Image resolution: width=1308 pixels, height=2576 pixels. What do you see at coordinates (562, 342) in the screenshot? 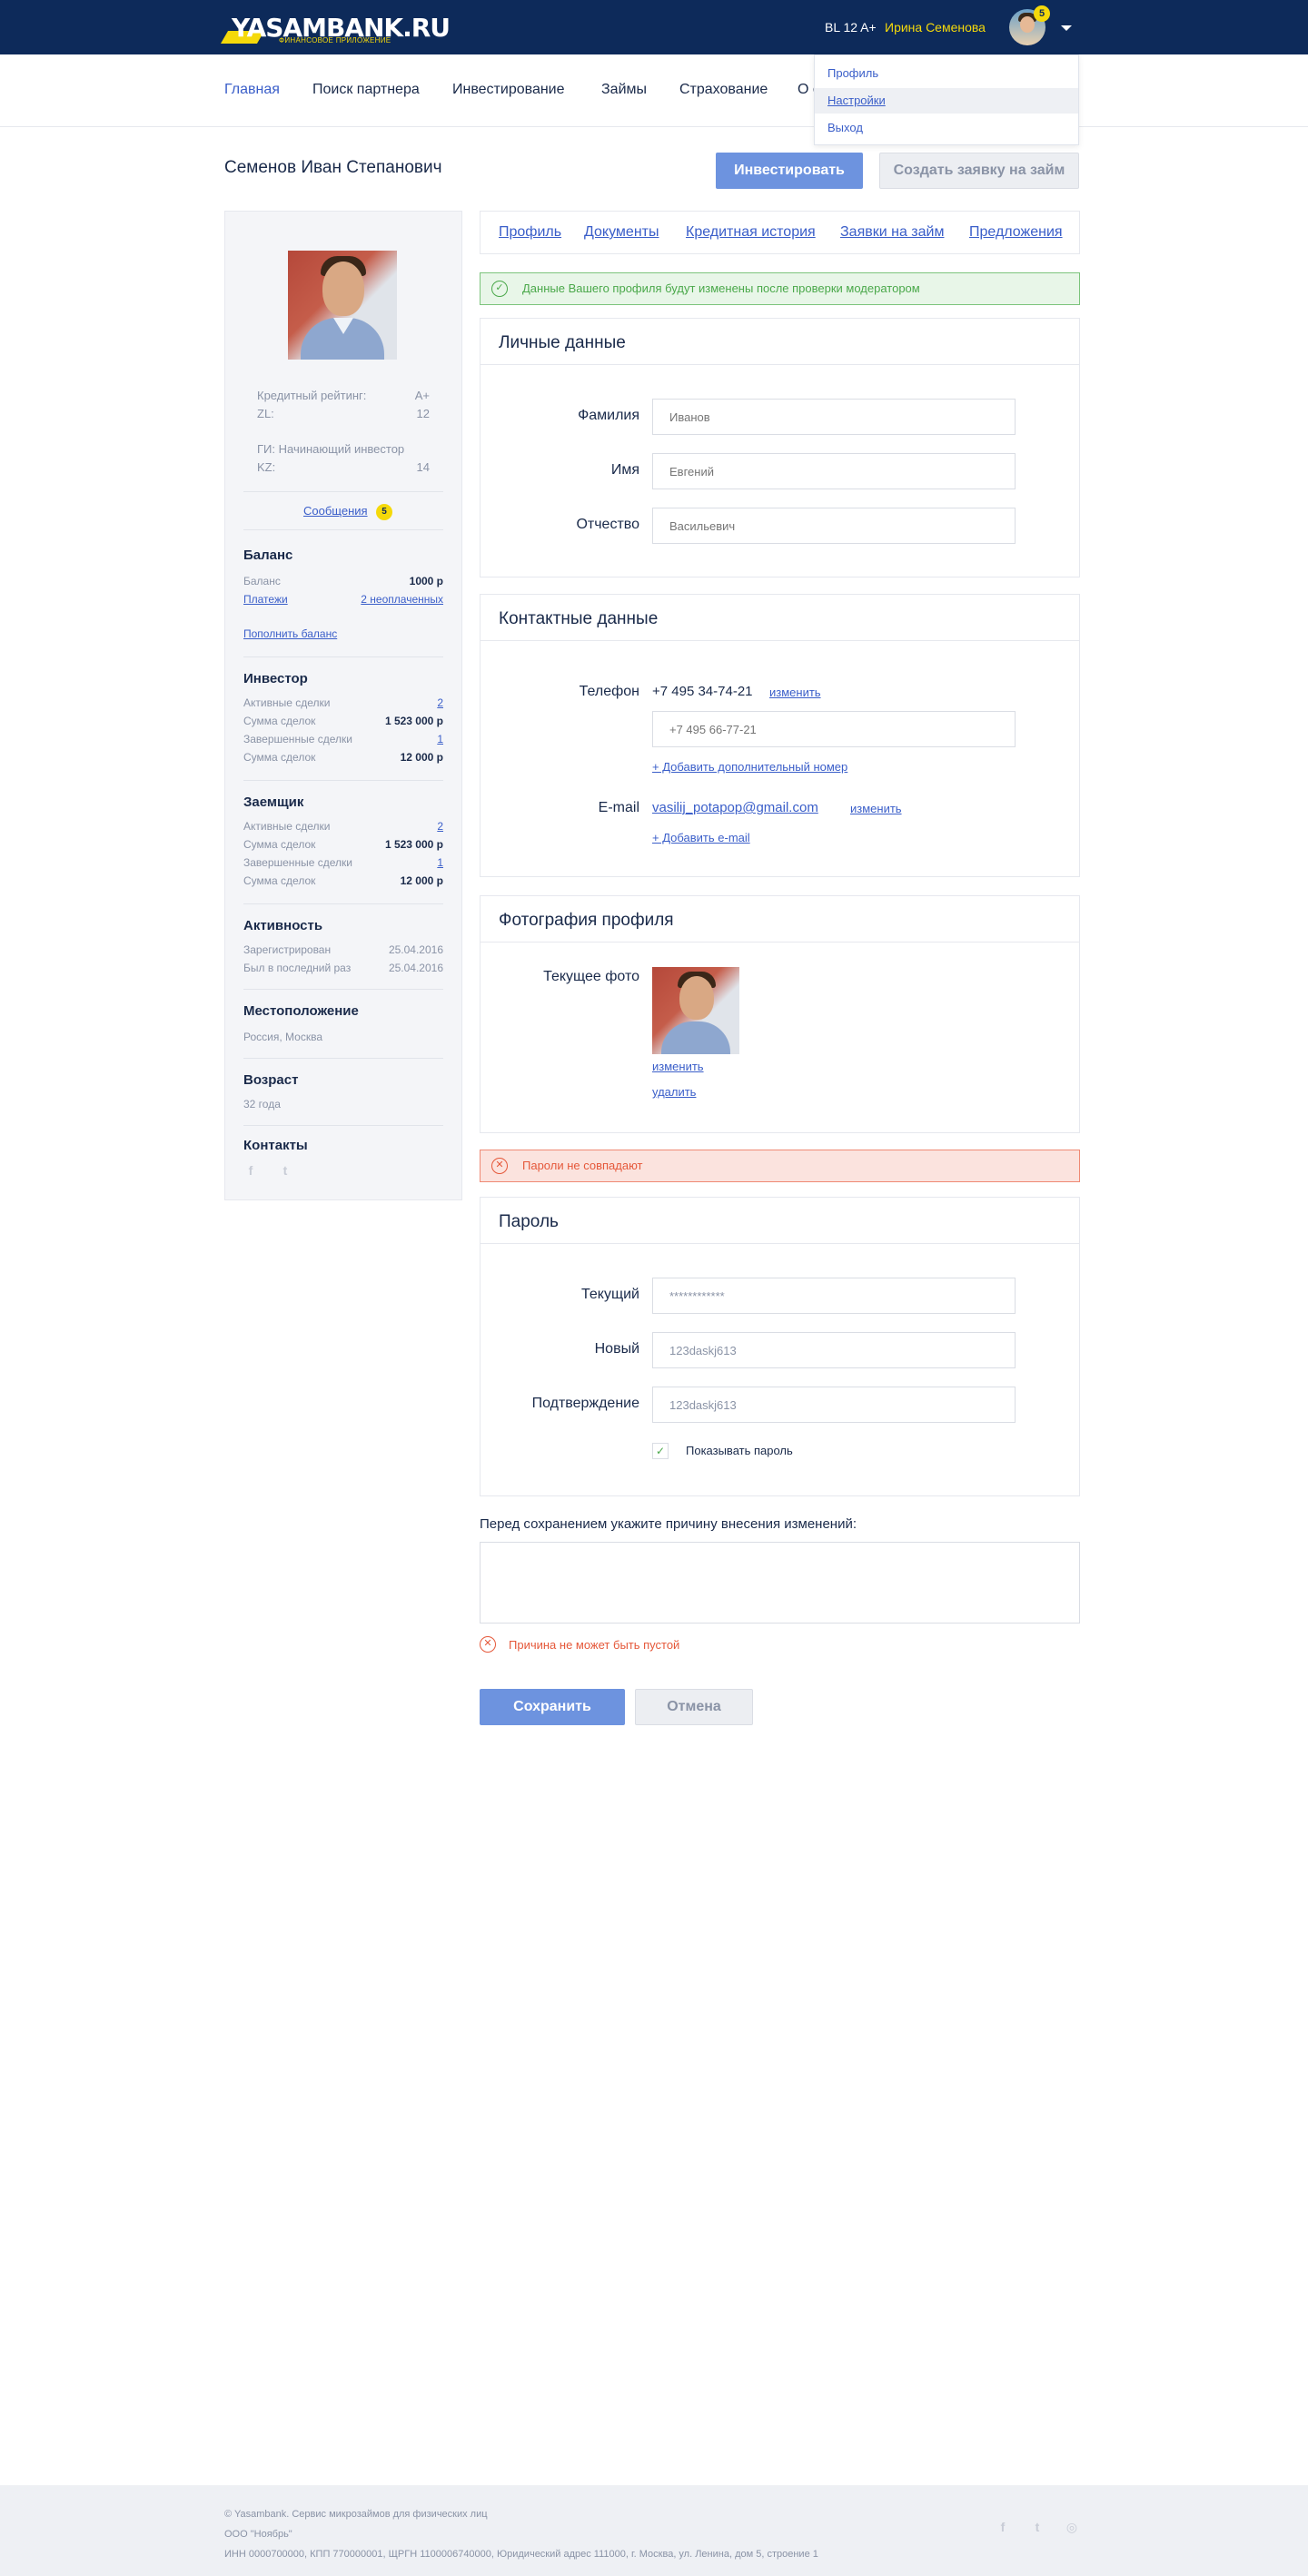
I see `personal-data-title: Личные данные` at bounding box center [562, 342].